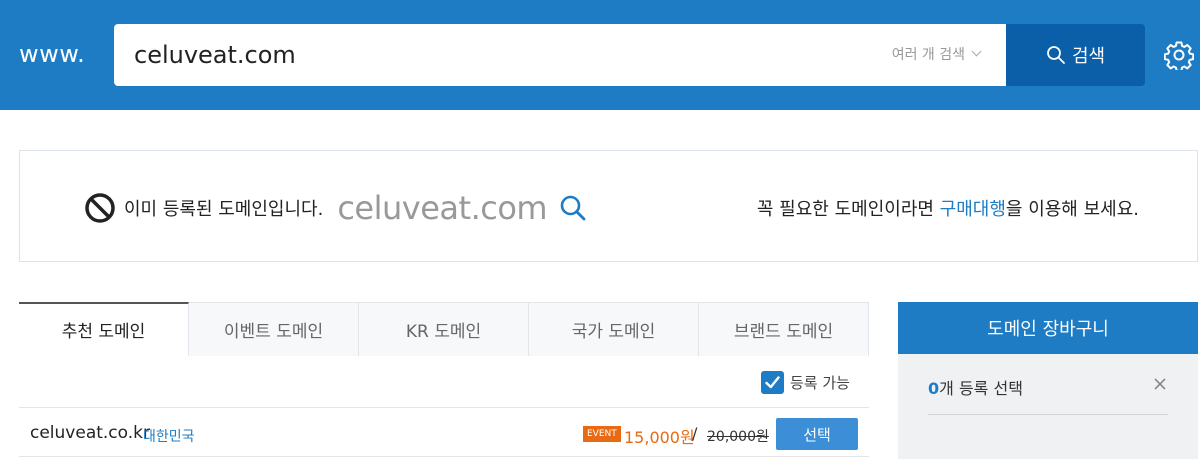 The width and height of the screenshot is (1200, 459). What do you see at coordinates (614, 329) in the screenshot?
I see `tab-country: 국가 도메인` at bounding box center [614, 329].